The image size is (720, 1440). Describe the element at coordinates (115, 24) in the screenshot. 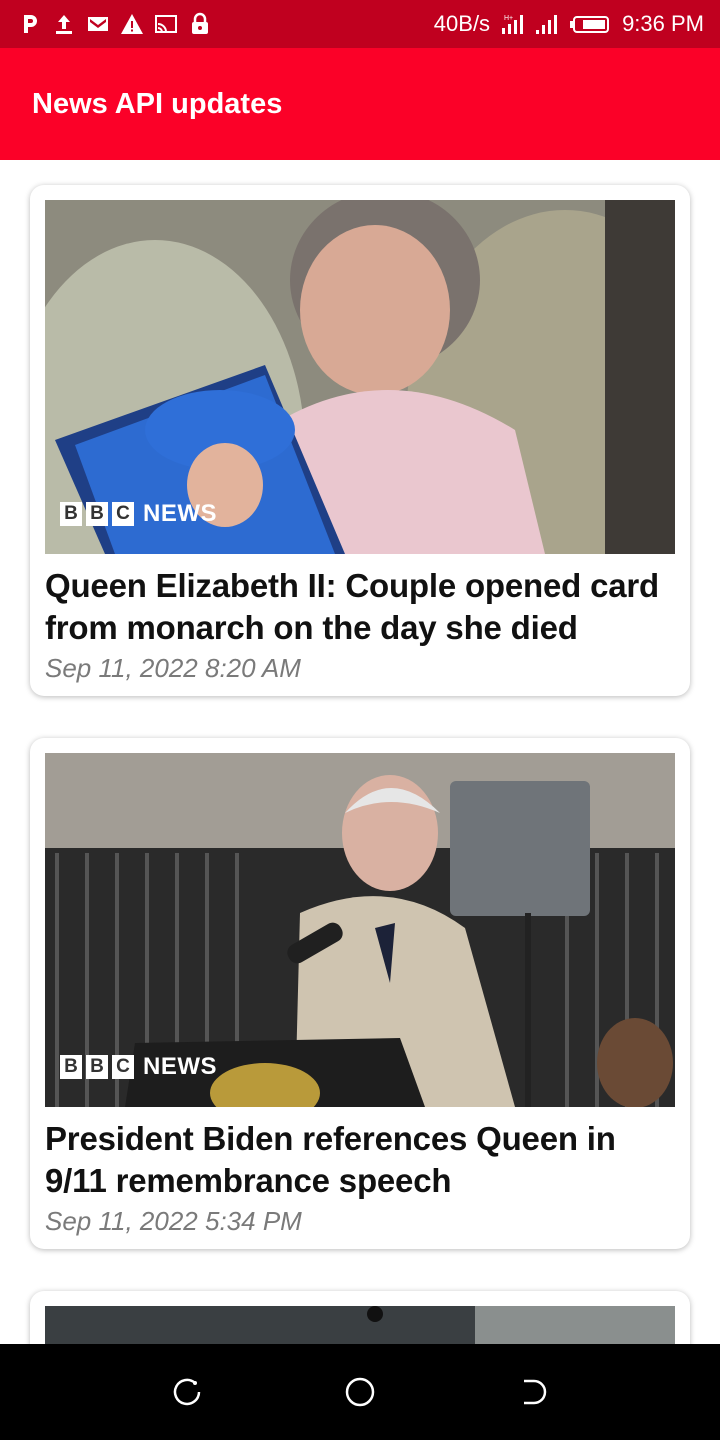

I see `status-left-icons` at that location.